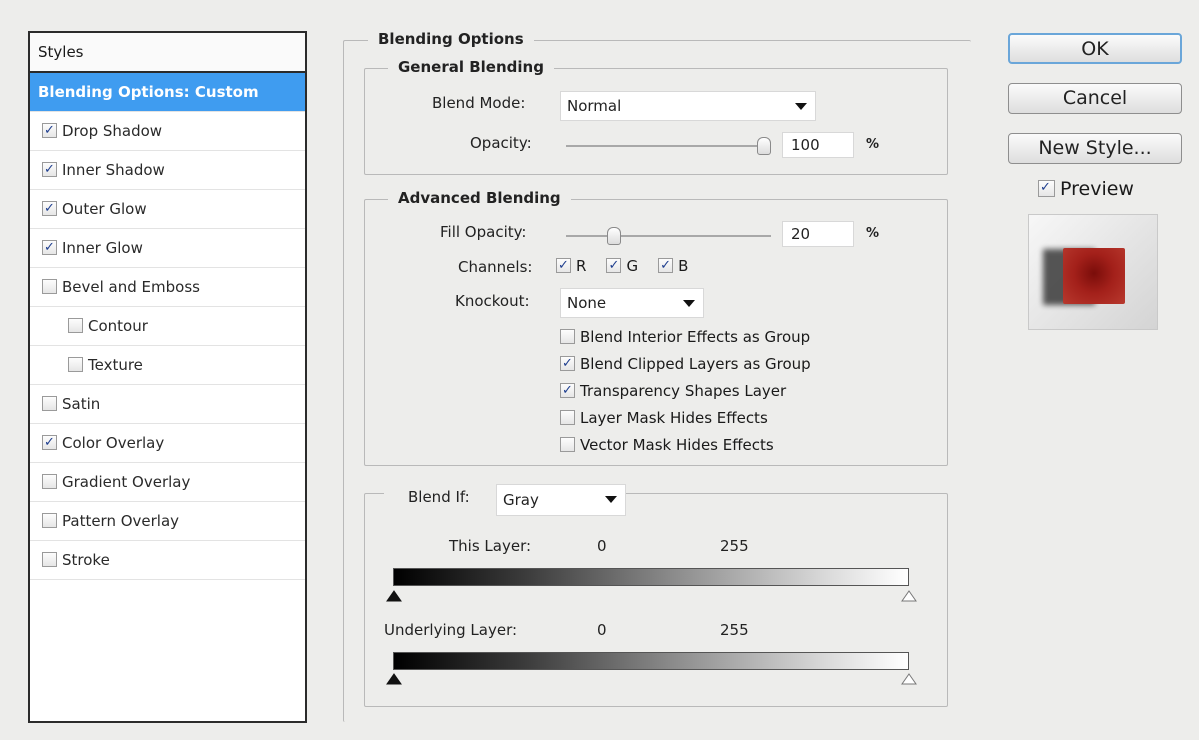  What do you see at coordinates (451, 630) in the screenshot?
I see `underlying-layer-label: Underlying Layer:` at bounding box center [451, 630].